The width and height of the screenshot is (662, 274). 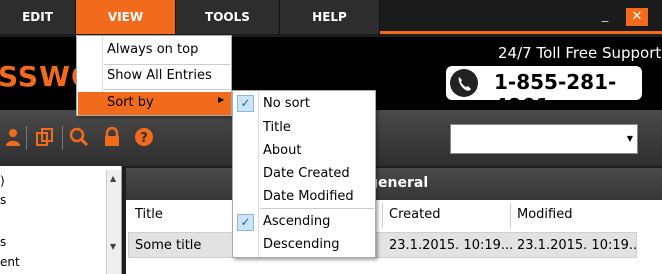 I want to click on menu-item-date-created: Date Created, so click(x=306, y=173).